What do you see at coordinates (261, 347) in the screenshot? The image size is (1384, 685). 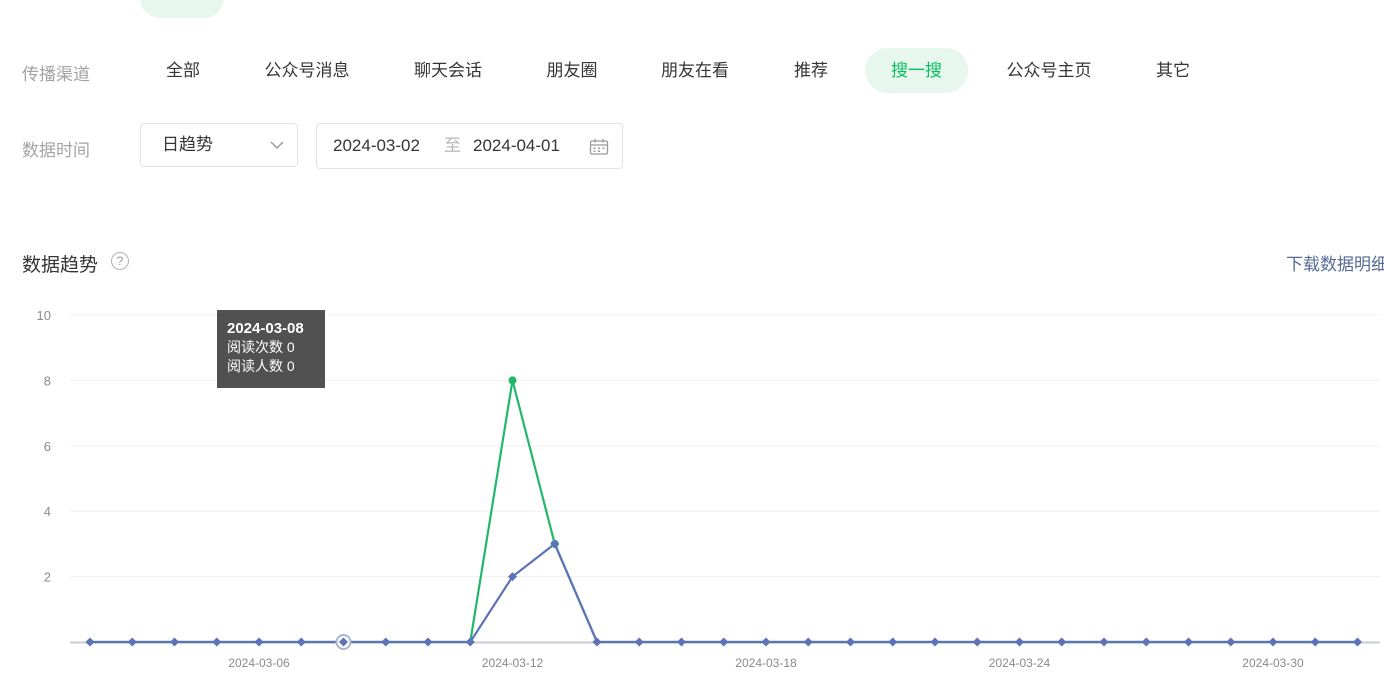 I see `tooltip-reads: 阅读次数 0` at bounding box center [261, 347].